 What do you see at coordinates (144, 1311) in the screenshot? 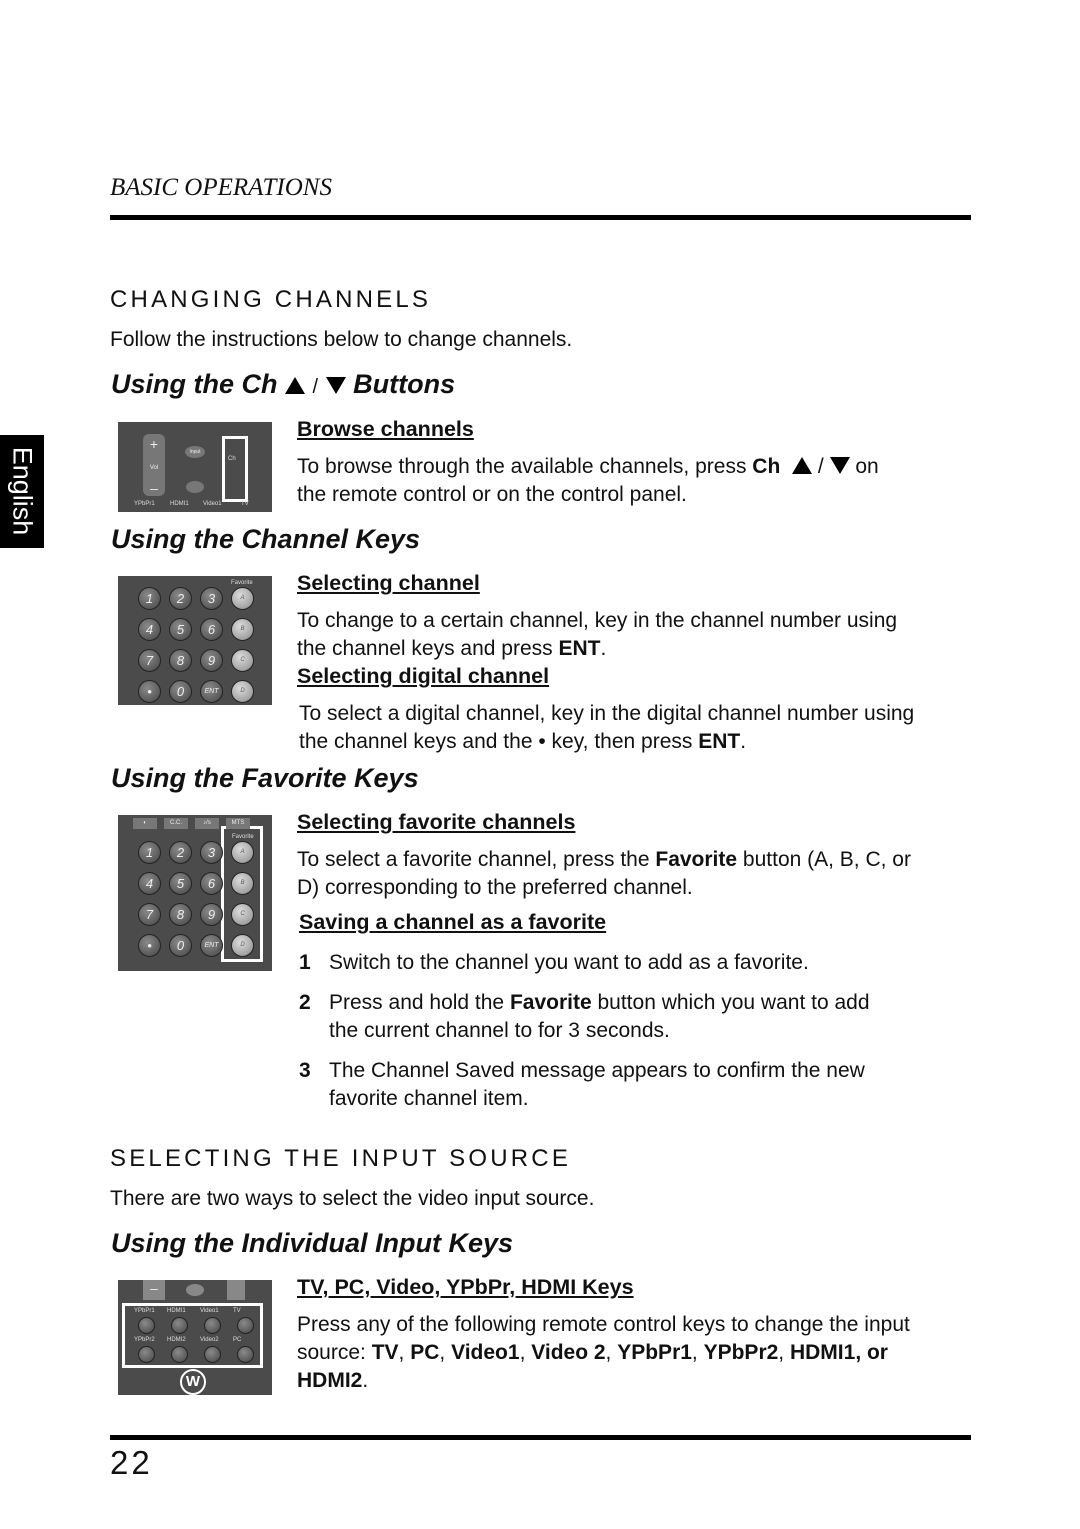
I see `input-key-label: YPbPr1` at bounding box center [144, 1311].